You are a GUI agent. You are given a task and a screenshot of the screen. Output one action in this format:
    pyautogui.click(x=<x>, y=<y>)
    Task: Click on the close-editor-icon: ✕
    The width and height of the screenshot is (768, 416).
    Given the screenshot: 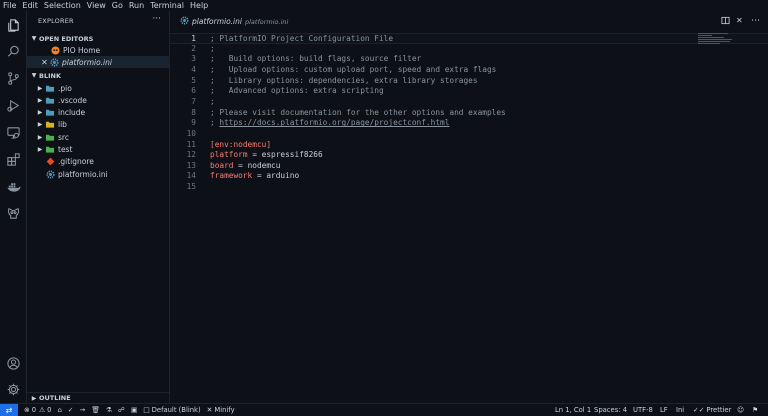 What is the action you would take?
    pyautogui.click(x=739, y=20)
    